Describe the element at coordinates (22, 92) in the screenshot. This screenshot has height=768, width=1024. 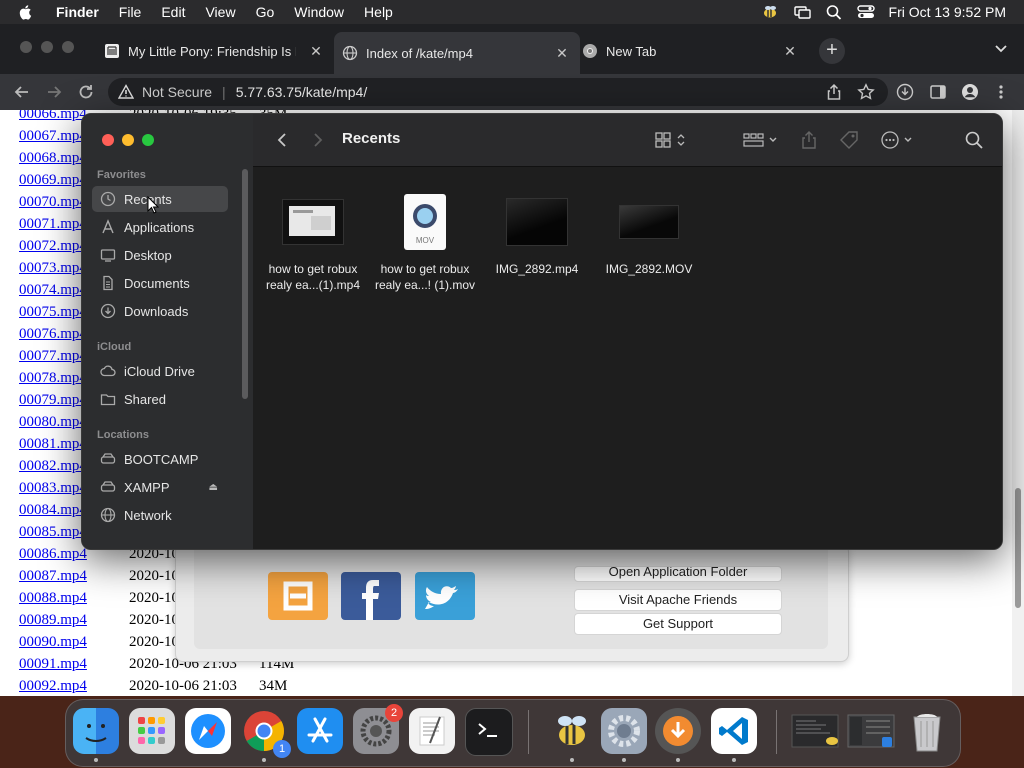
I see `back-arrow-icon` at that location.